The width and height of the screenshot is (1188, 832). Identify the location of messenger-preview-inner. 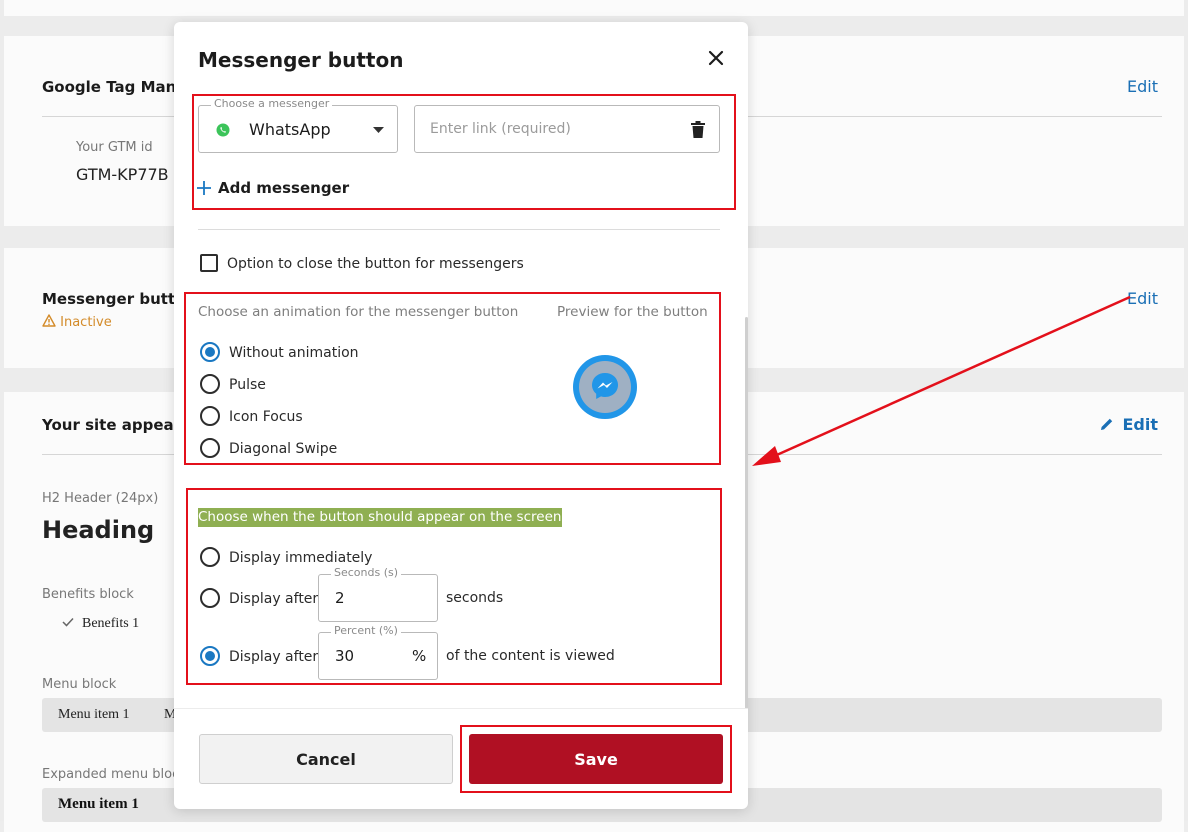
(605, 387).